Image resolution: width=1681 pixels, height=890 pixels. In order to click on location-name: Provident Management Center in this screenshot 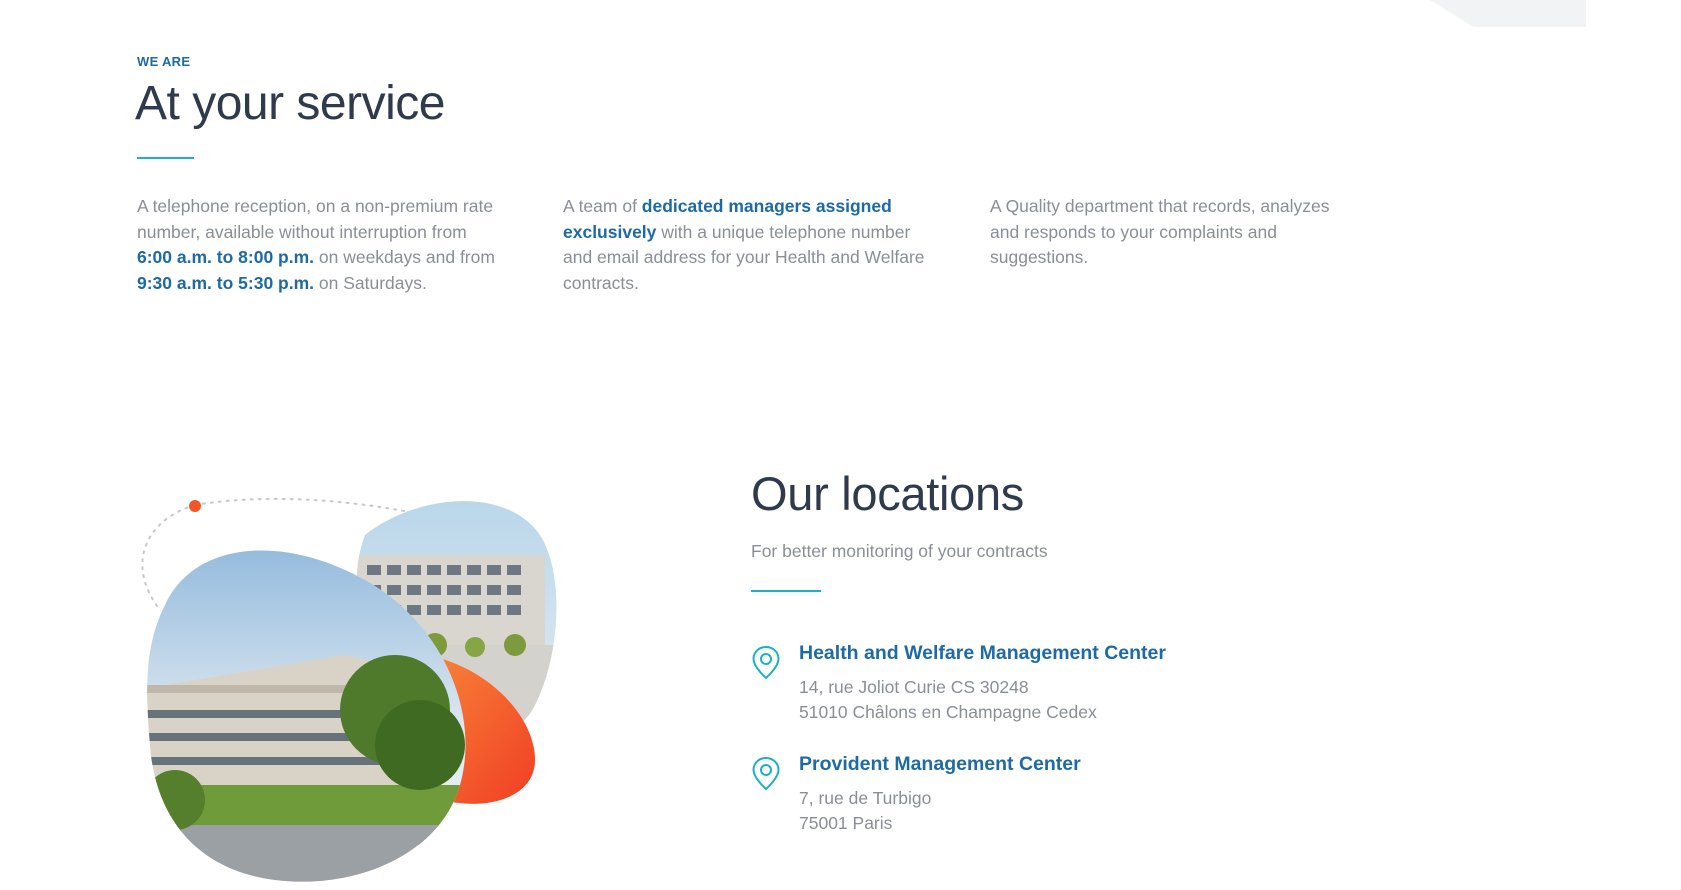, I will do `click(940, 764)`.